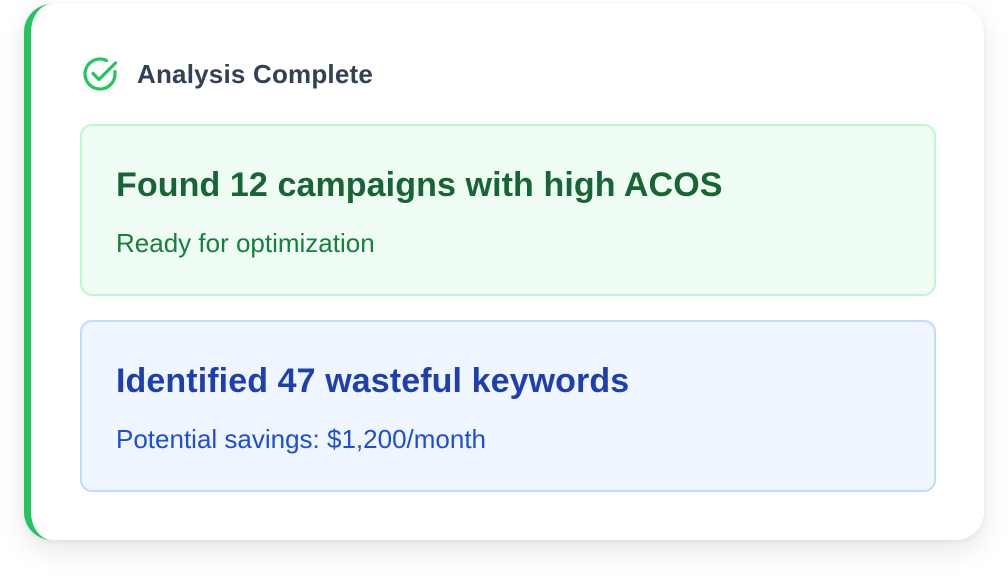 The image size is (1008, 584). What do you see at coordinates (245, 243) in the screenshot?
I see `result-subtitle: Ready for optimization` at bounding box center [245, 243].